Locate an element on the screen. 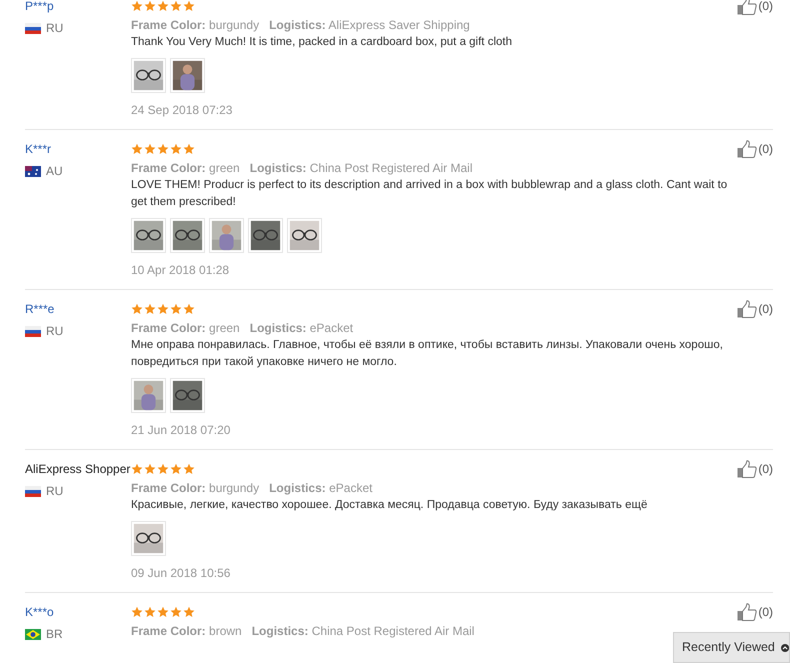 Image resolution: width=790 pixels, height=663 pixels. chevron-up-icon is located at coordinates (784, 648).